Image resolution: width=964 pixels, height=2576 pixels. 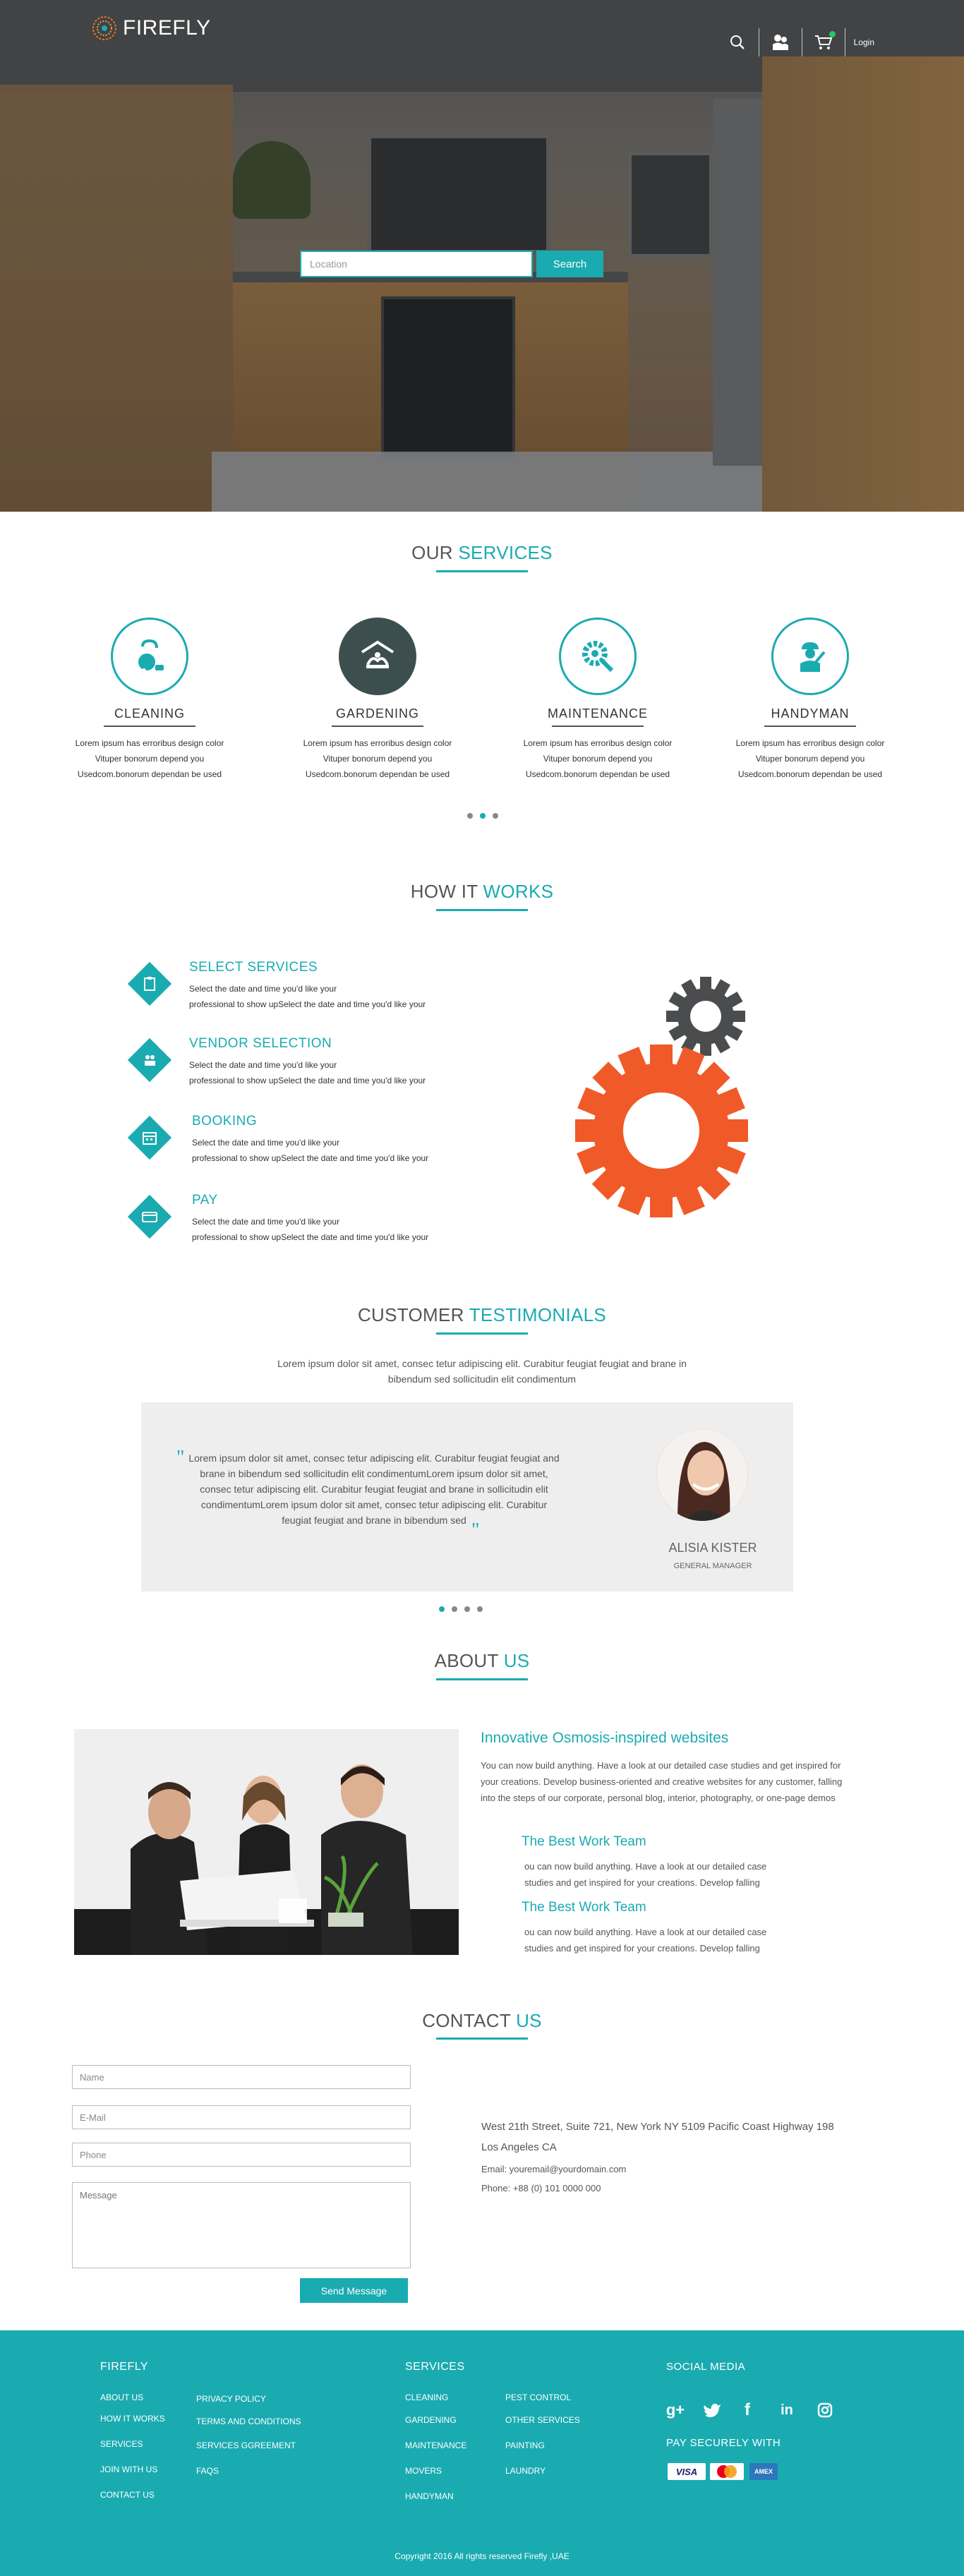 What do you see at coordinates (553, 2169) in the screenshot?
I see `contact-email: Email: youremail@yourdomain.com` at bounding box center [553, 2169].